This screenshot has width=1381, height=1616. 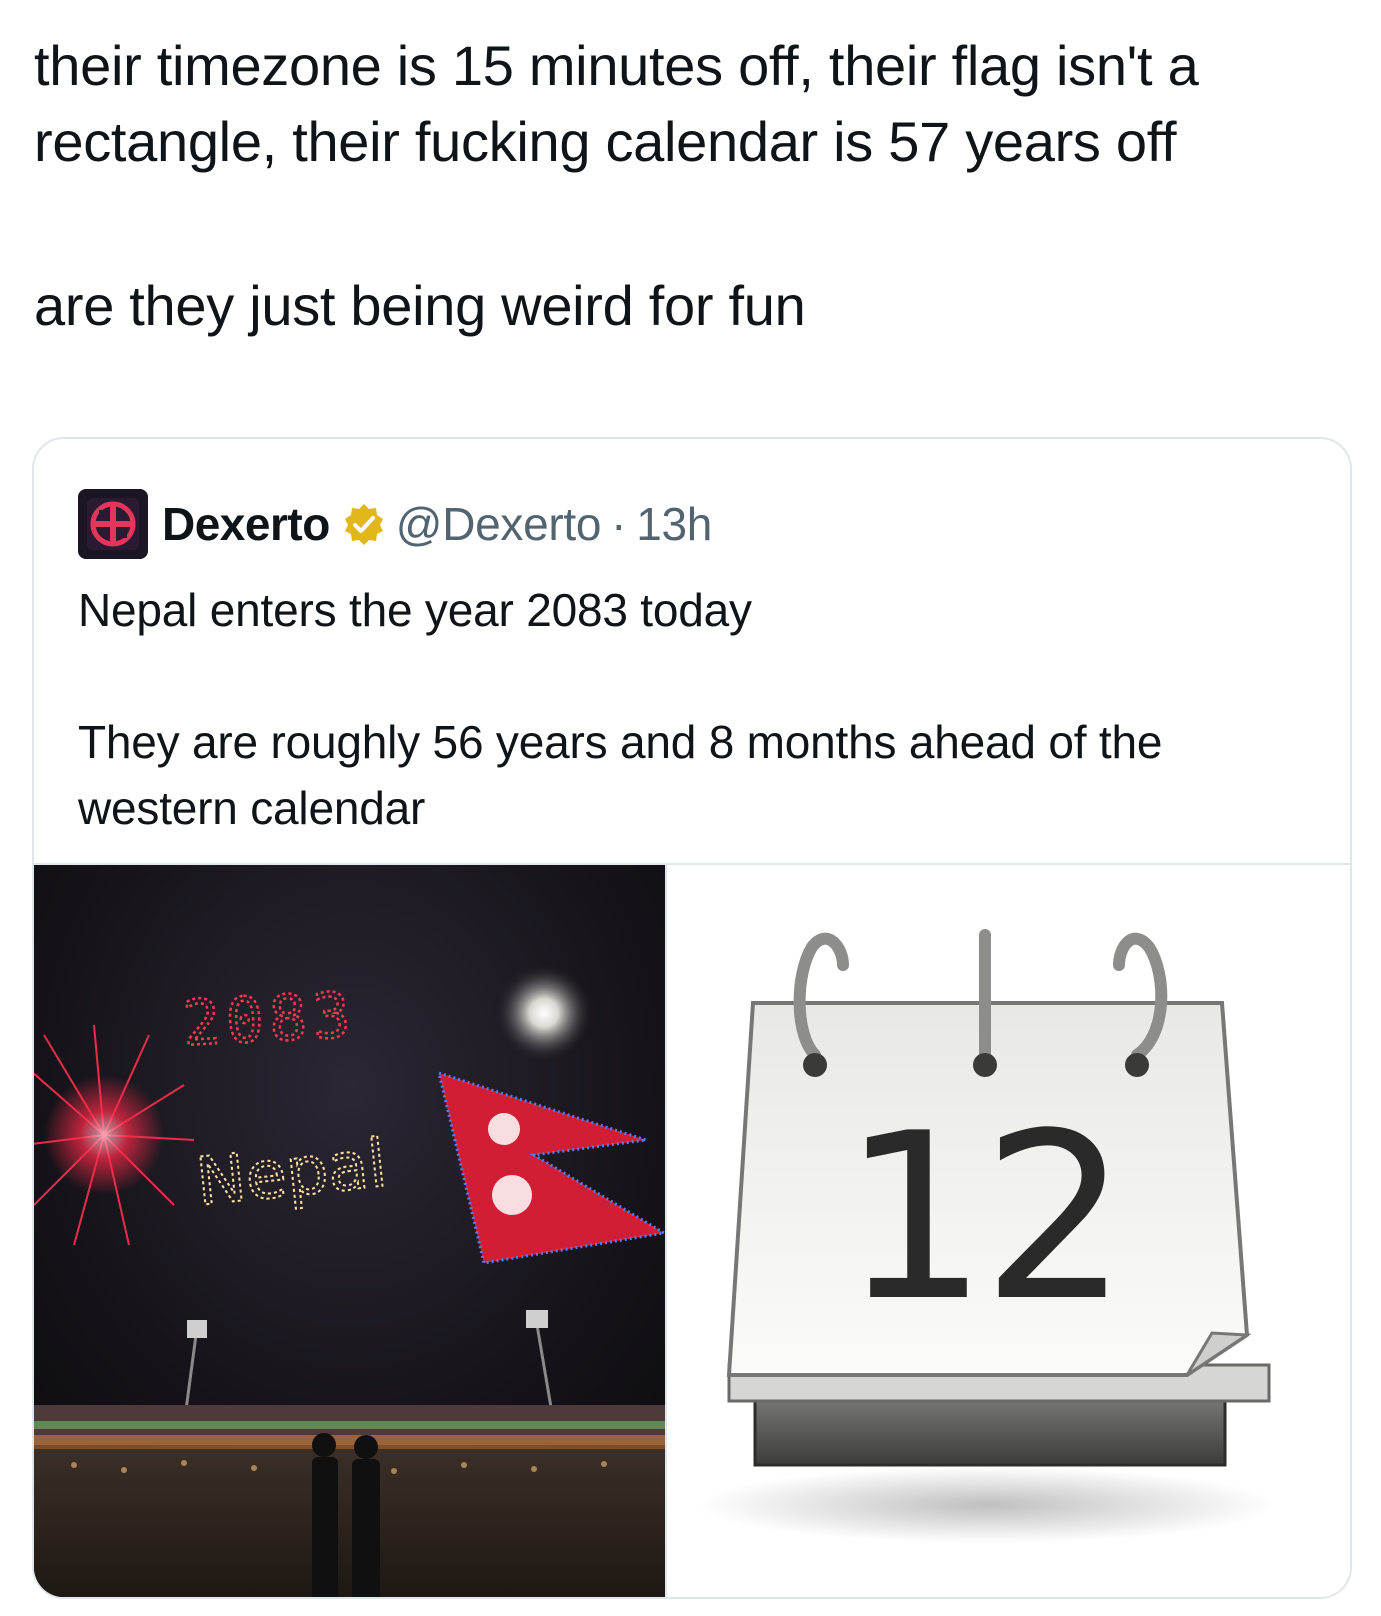 I want to click on display-name: Dexerto, so click(x=246, y=524).